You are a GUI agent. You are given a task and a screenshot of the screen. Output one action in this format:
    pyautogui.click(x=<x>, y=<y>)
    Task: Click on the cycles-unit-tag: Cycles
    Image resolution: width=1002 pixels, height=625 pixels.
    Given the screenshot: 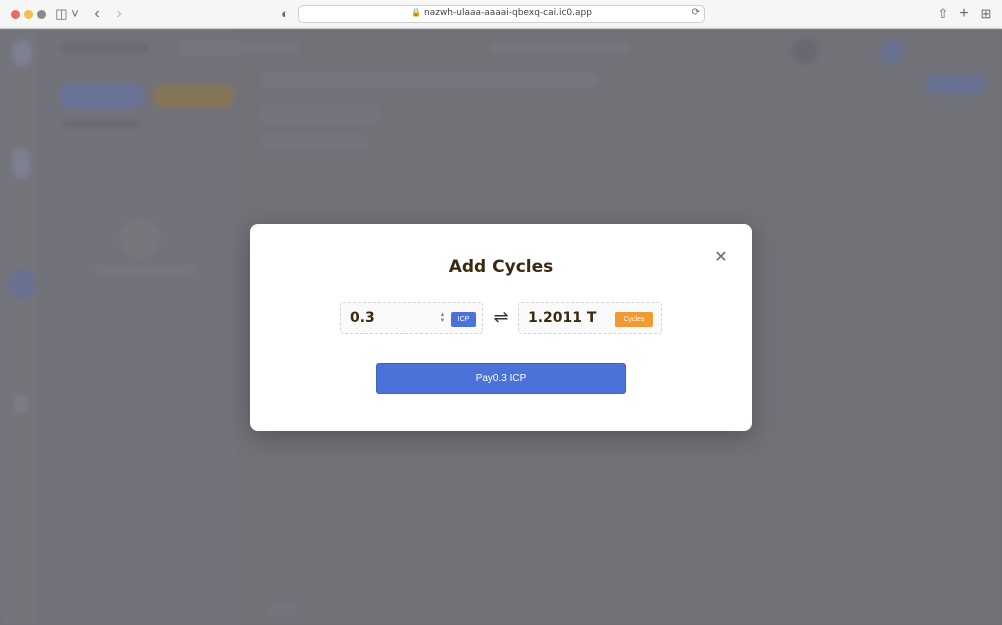 What is the action you would take?
    pyautogui.click(x=634, y=319)
    